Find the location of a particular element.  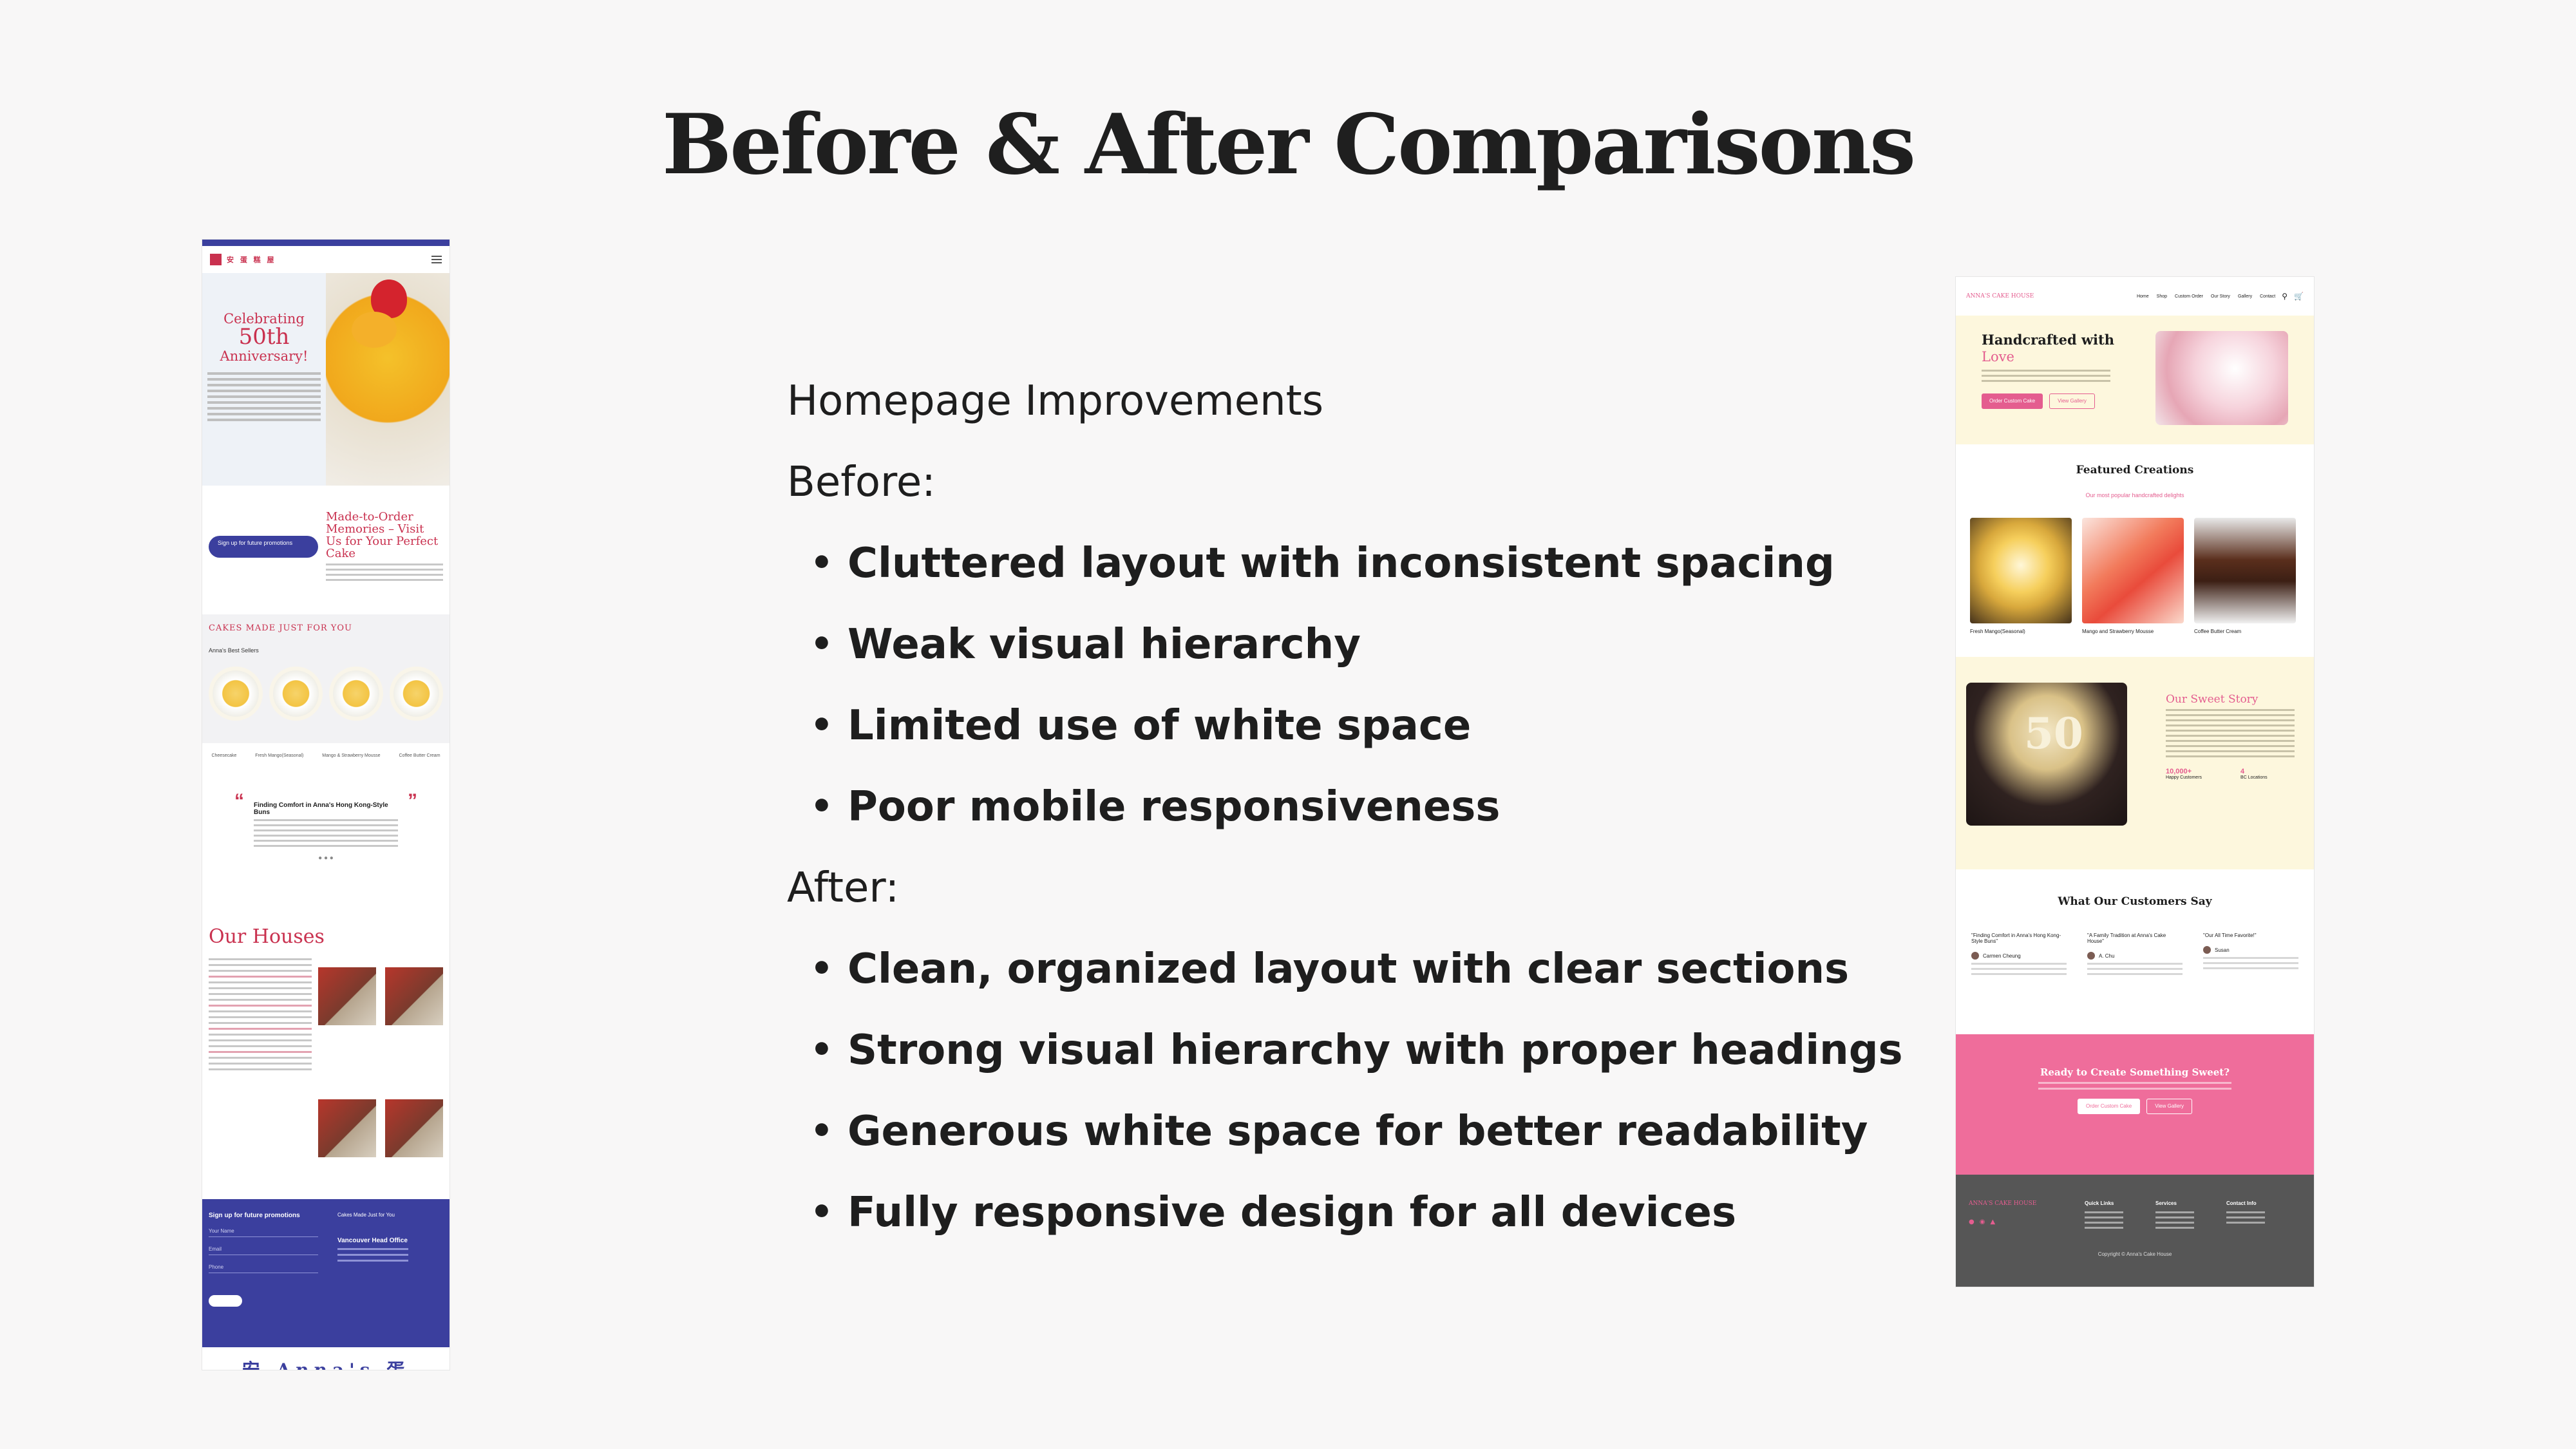

after-featured-item: Fresh Mango(Seasonal) is located at coordinates (2021, 576).